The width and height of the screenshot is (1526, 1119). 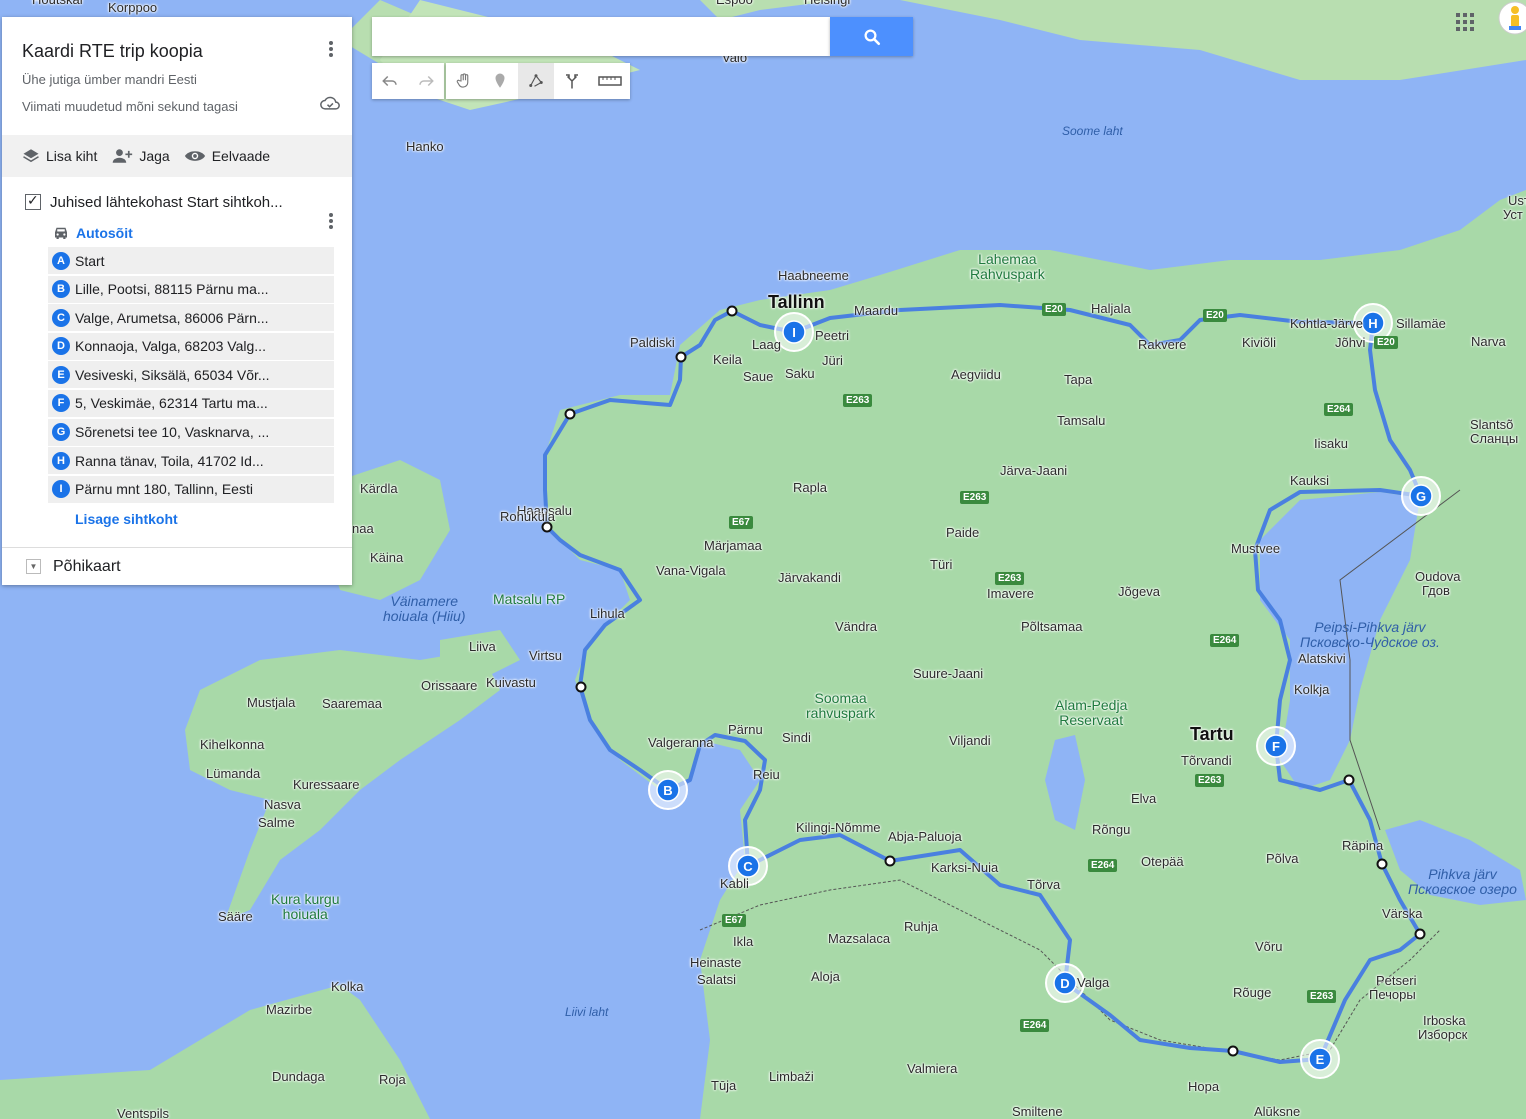 What do you see at coordinates (1436, 590) in the screenshot?
I see `place-label: Гдов` at bounding box center [1436, 590].